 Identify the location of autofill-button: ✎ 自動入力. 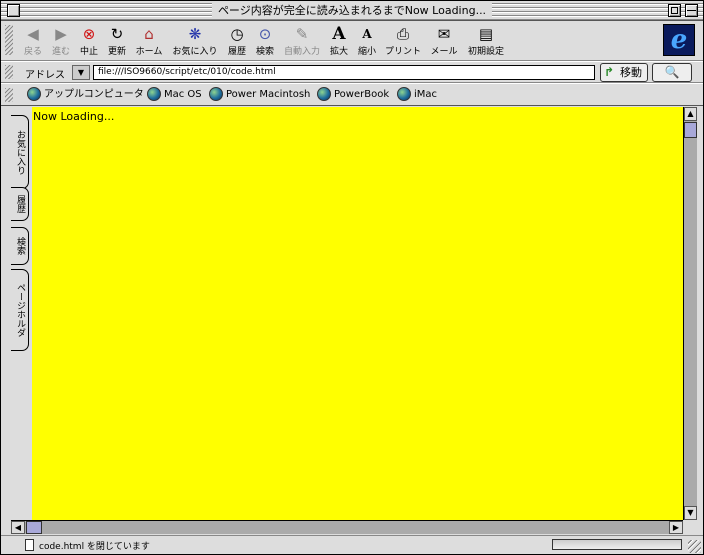
(302, 41).